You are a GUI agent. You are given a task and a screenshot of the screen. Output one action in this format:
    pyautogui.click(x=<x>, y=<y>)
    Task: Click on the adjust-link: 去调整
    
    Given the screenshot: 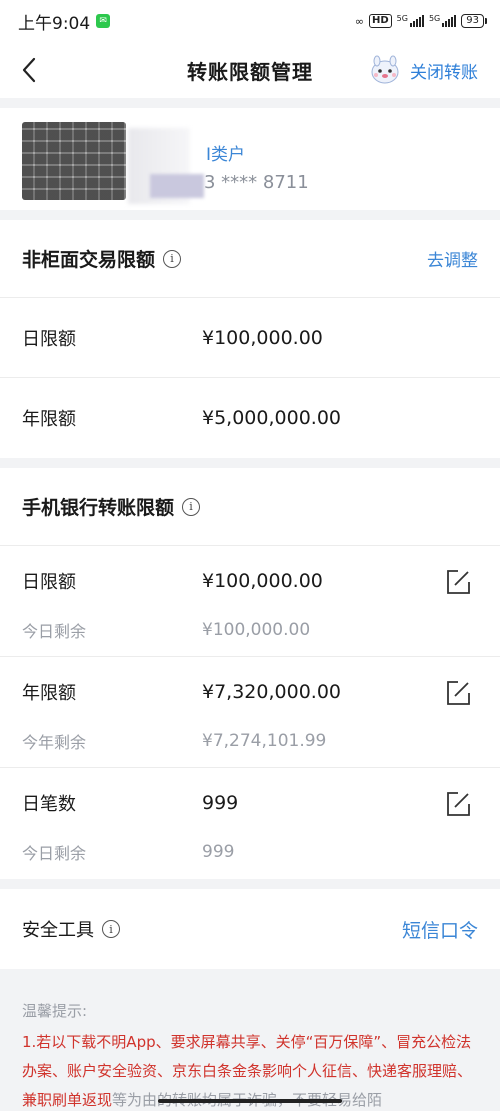 What is the action you would take?
    pyautogui.click(x=452, y=258)
    